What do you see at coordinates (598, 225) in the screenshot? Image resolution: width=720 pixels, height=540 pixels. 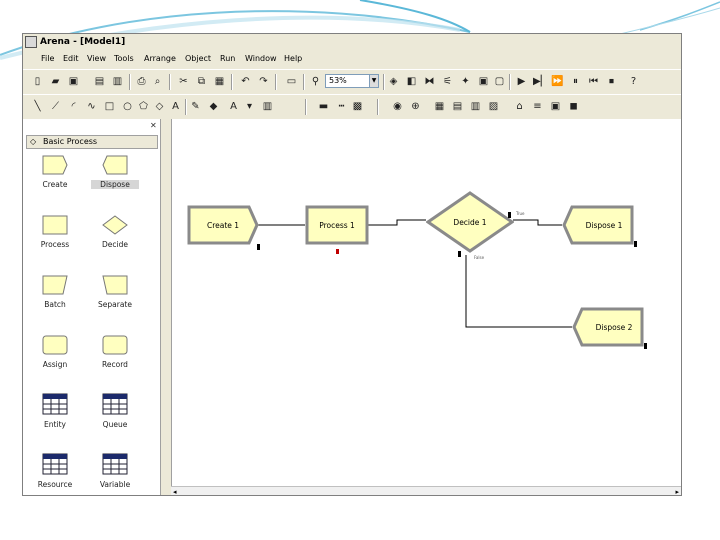 I see `dispose-1-module: Dispose 1` at bounding box center [598, 225].